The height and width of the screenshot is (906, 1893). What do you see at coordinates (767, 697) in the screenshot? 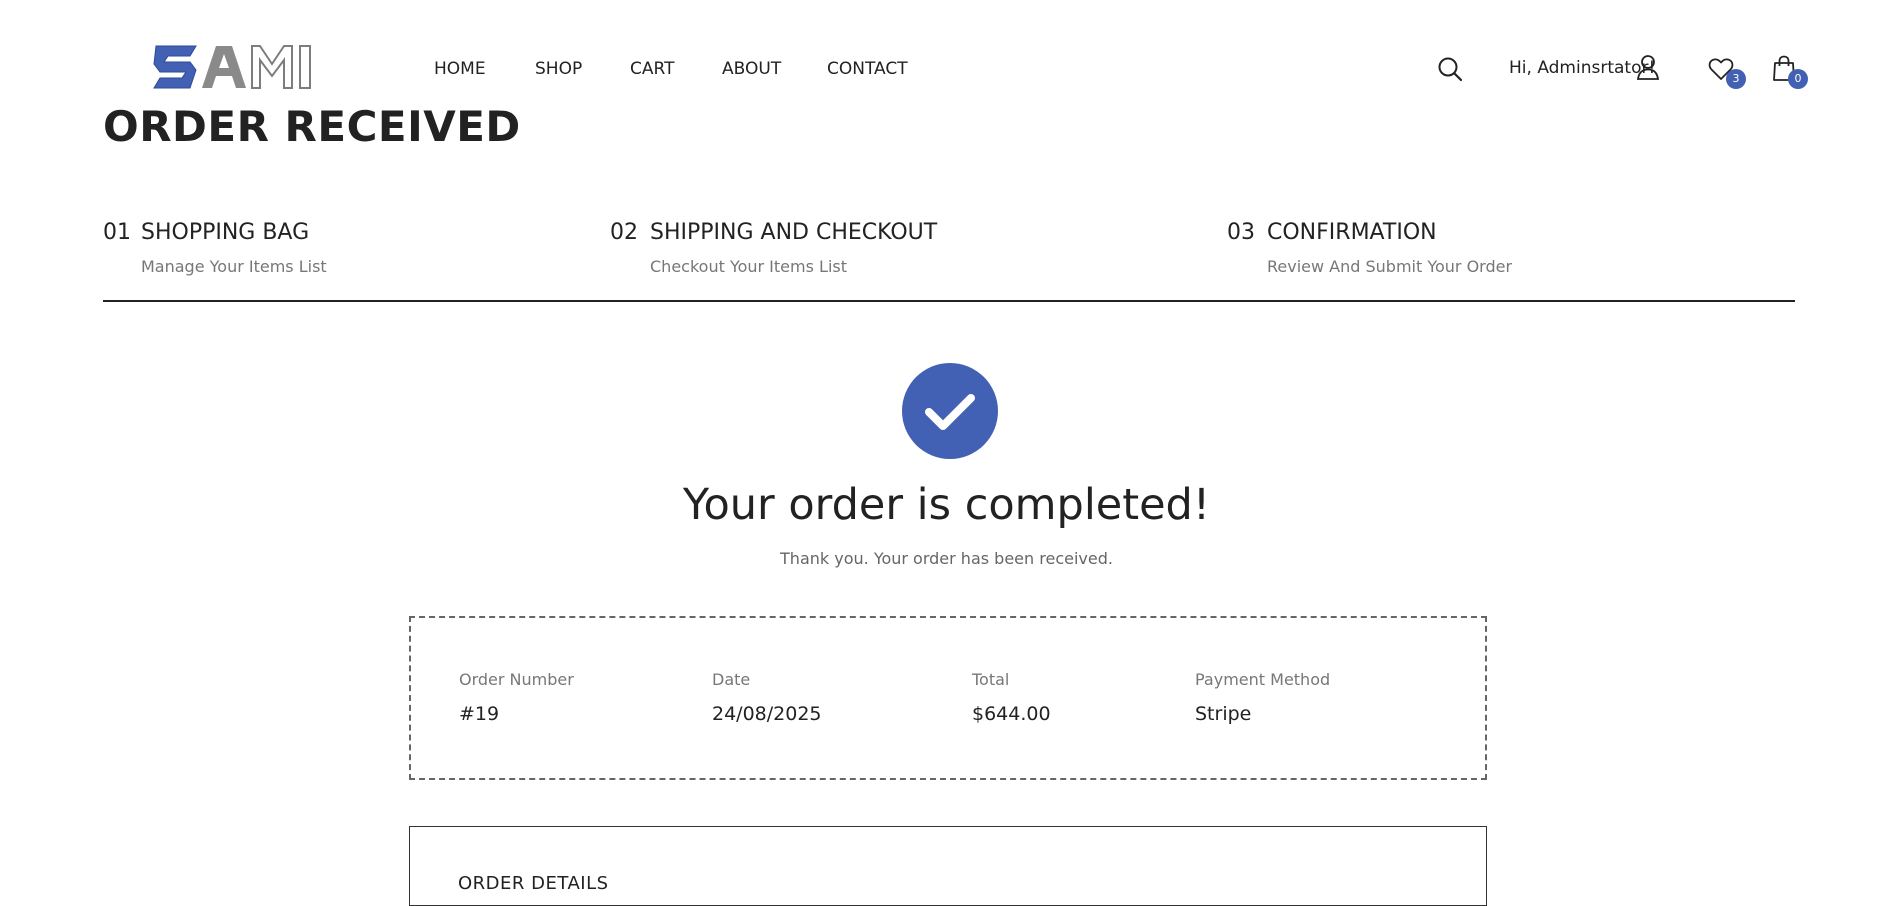
I see `order-date-field: Date 24/08/2025` at bounding box center [767, 697].